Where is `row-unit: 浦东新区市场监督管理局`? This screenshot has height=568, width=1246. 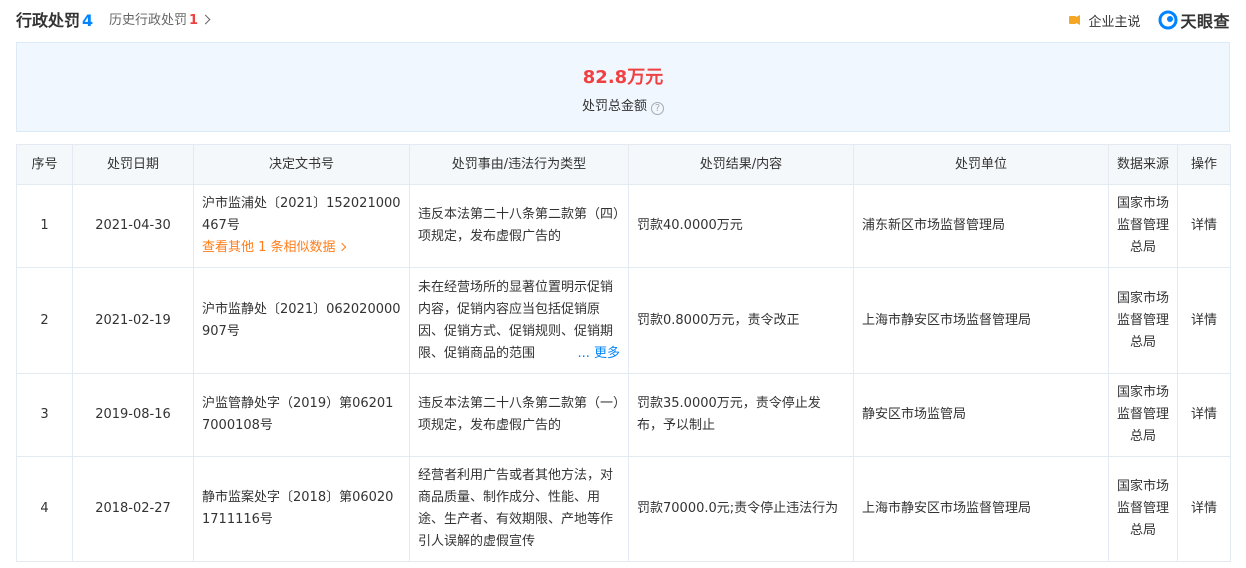 row-unit: 浦东新区市场监督管理局 is located at coordinates (981, 226).